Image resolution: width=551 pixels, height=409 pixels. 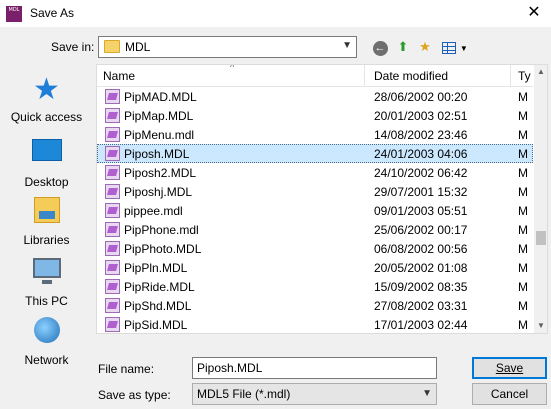 I want to click on view-menu-button: ▼, so click(x=455, y=47).